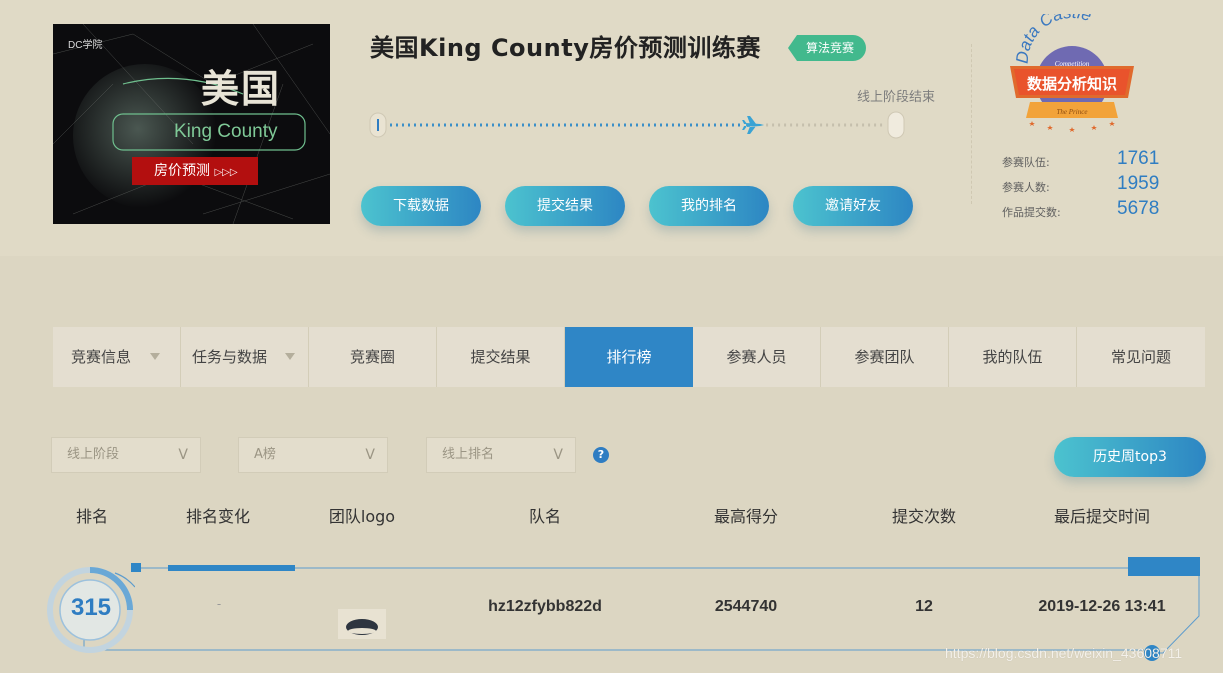 The height and width of the screenshot is (673, 1223). What do you see at coordinates (1141, 357) in the screenshot?
I see `tab-faq: 常见问题` at bounding box center [1141, 357].